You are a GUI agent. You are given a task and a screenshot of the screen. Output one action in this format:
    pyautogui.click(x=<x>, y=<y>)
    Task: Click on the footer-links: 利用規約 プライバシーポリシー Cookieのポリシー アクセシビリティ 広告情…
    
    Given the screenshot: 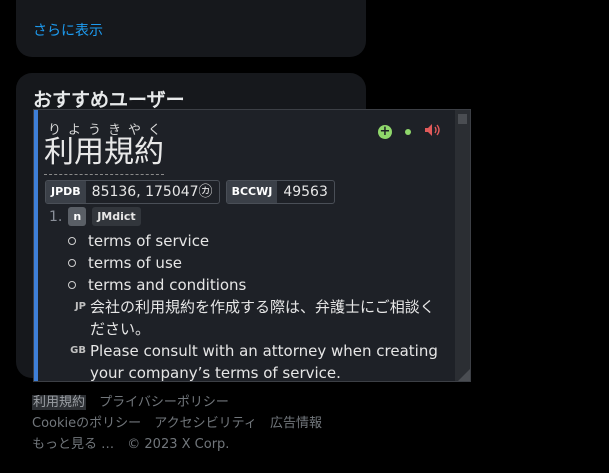 What is the action you would take?
    pyautogui.click(x=181, y=423)
    